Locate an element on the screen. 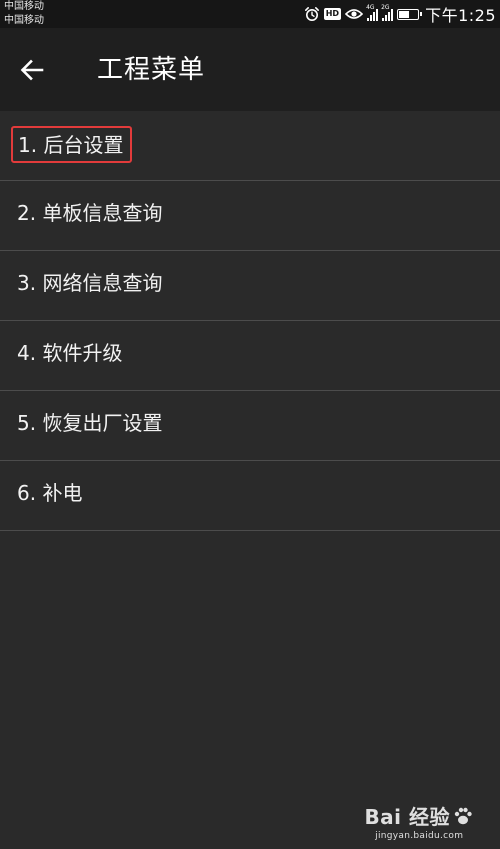 This screenshot has height=849, width=500. network-type-label: 4G is located at coordinates (370, 7).